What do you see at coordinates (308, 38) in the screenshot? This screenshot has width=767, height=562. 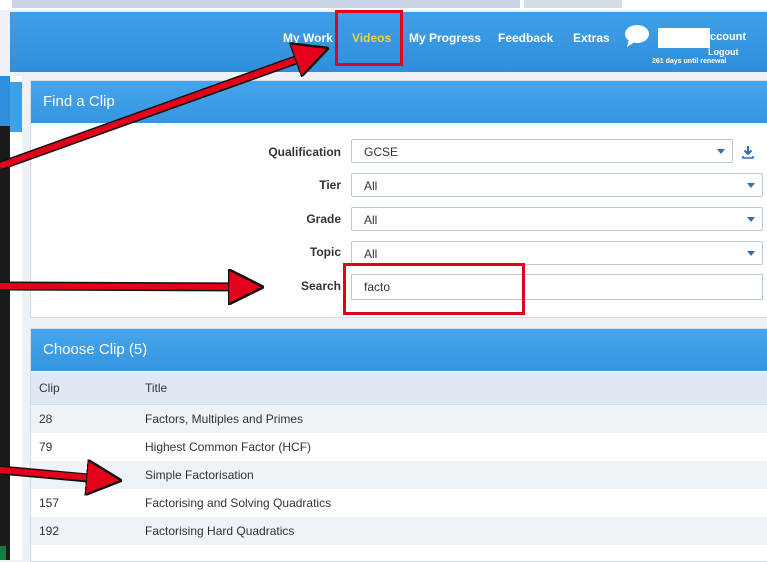 I see `nav-my-work: My Work` at bounding box center [308, 38].